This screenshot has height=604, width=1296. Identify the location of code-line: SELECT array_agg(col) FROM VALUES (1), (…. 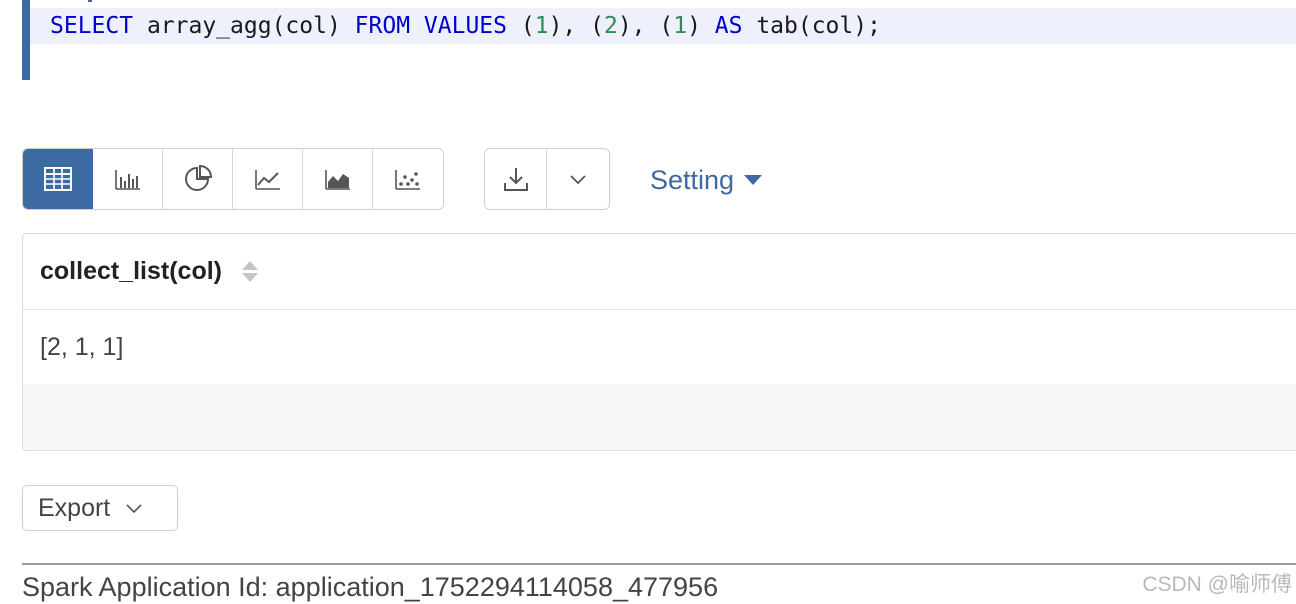
(663, 26).